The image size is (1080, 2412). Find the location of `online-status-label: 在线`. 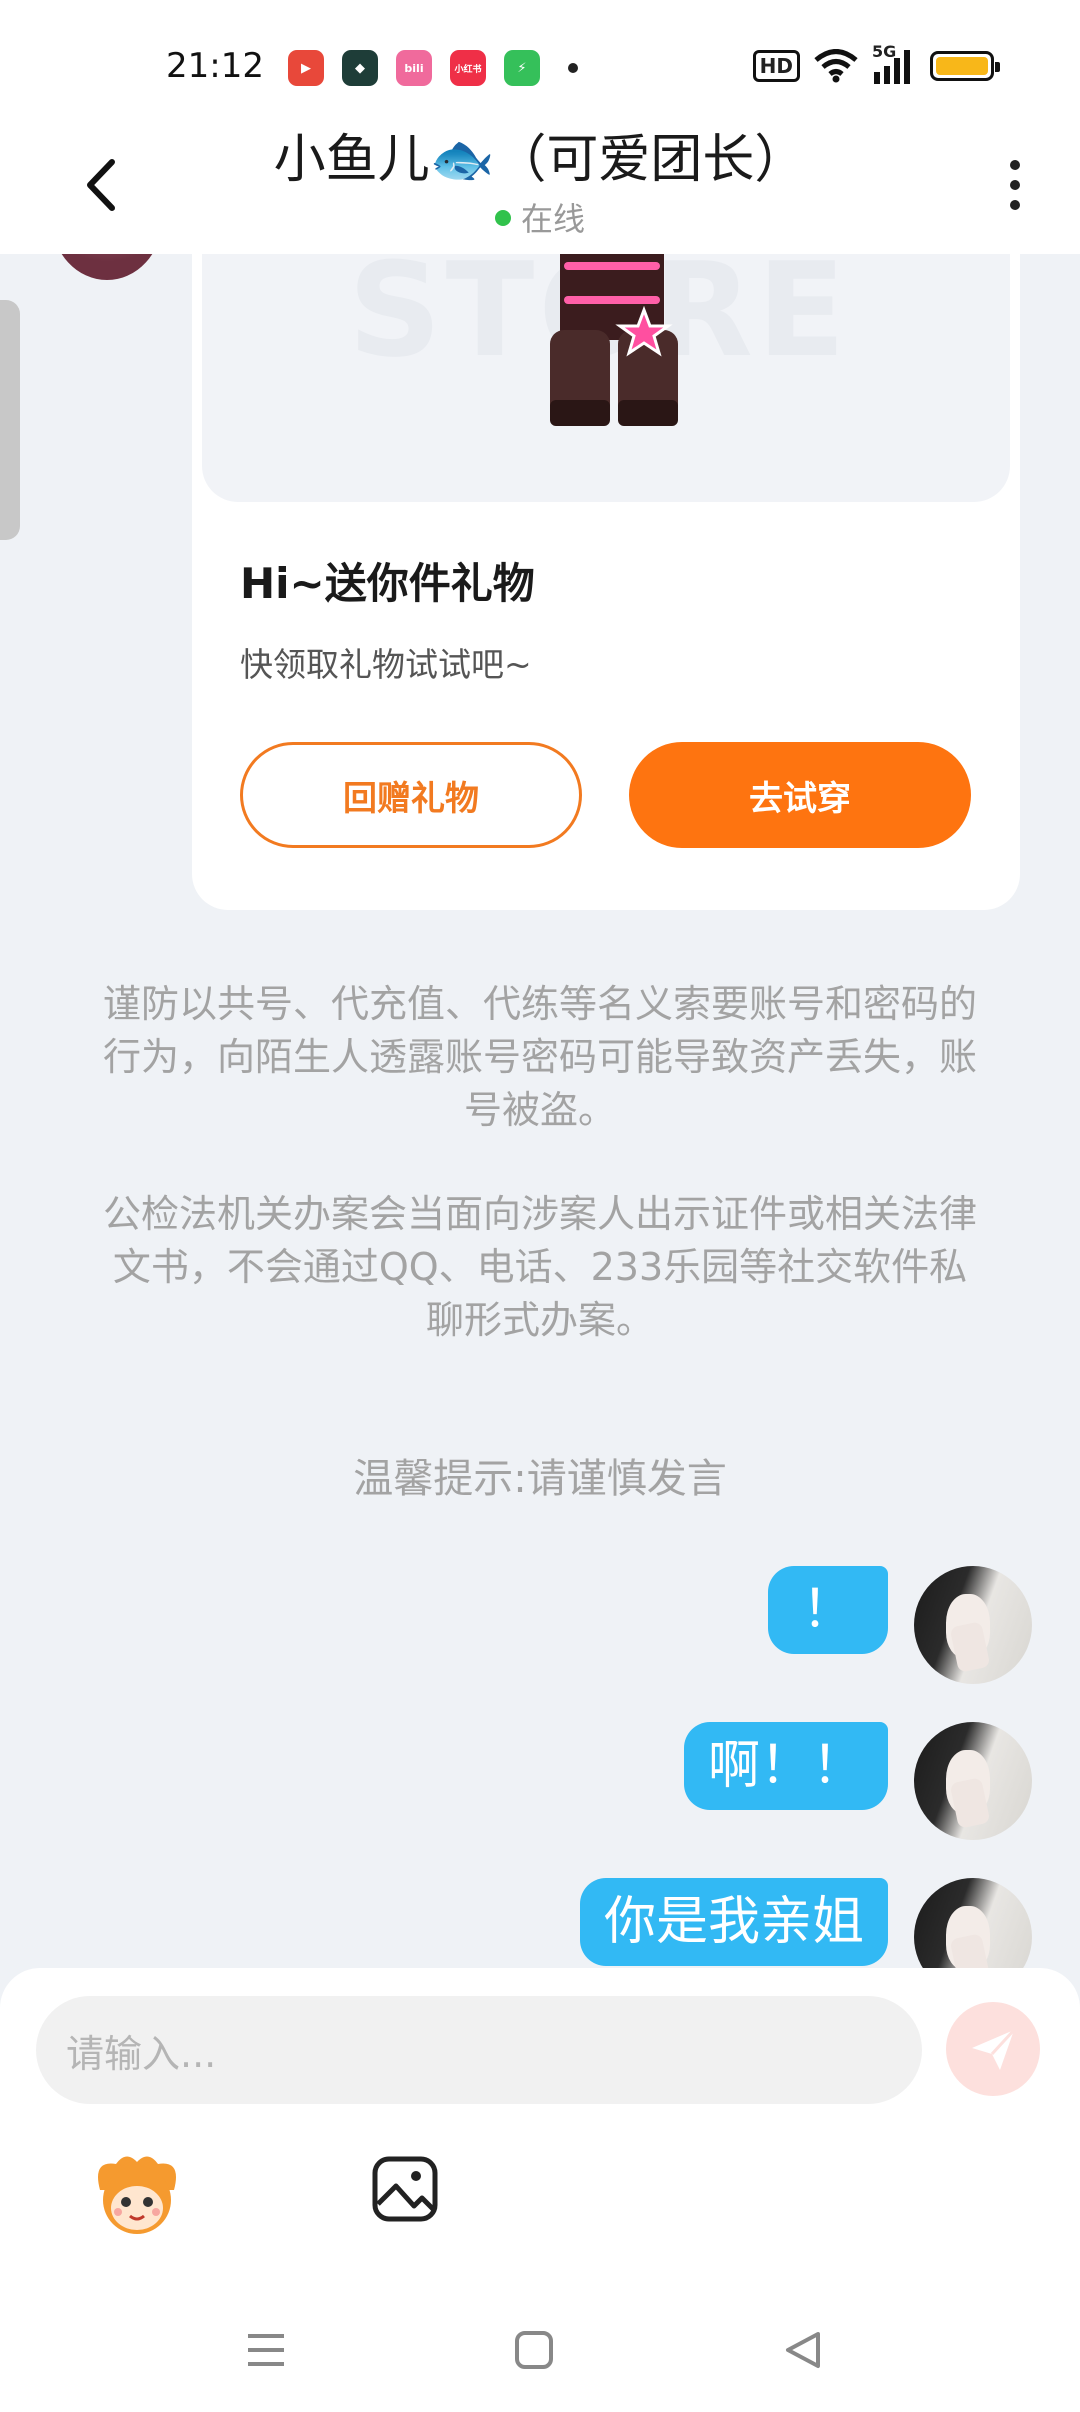

online-status-label: 在线 is located at coordinates (552, 219).